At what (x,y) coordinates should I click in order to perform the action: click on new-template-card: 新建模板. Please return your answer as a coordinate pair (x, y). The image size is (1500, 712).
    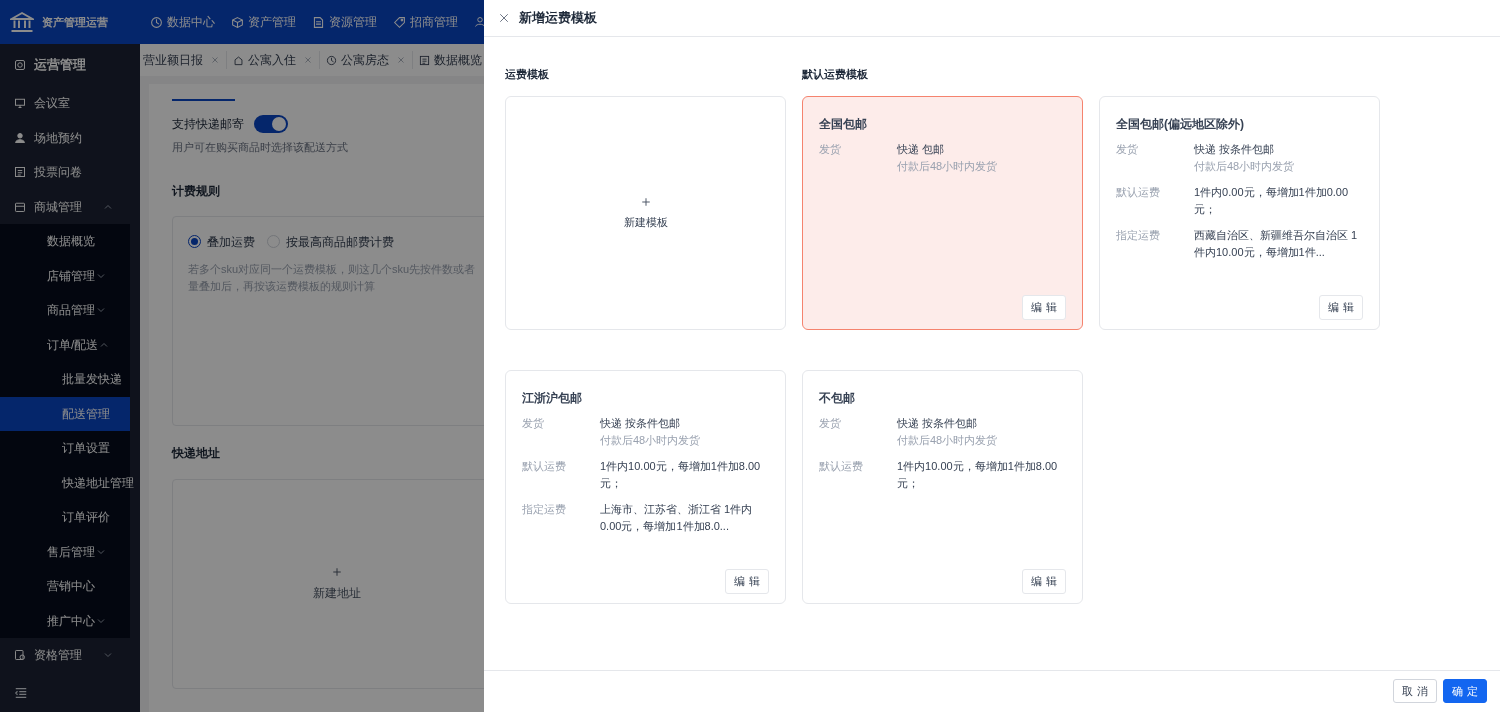
    Looking at the image, I should click on (645, 213).